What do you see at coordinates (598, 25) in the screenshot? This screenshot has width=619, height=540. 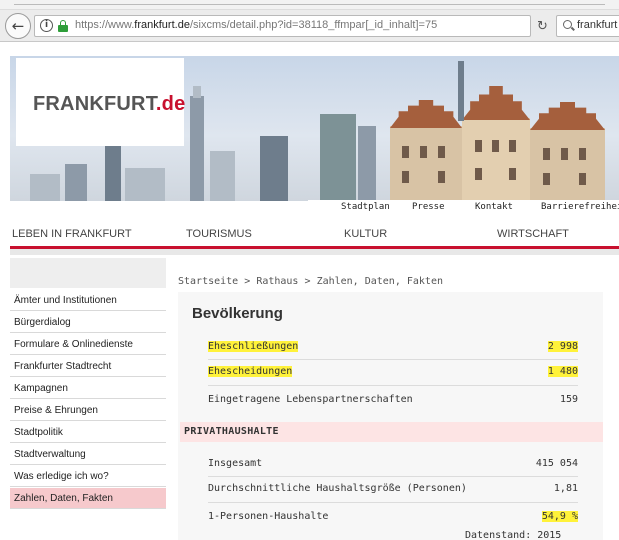 I see `search-text: frankfurt ein` at bounding box center [598, 25].